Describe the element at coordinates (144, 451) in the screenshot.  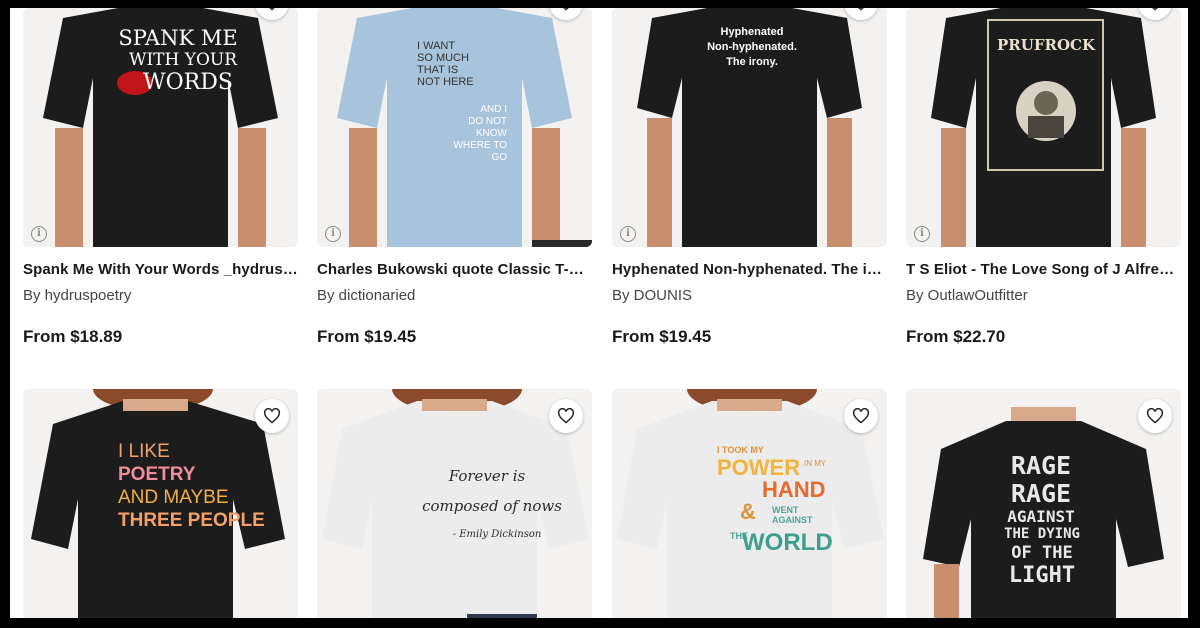
I see `shirt-print-line: I LIKE` at that location.